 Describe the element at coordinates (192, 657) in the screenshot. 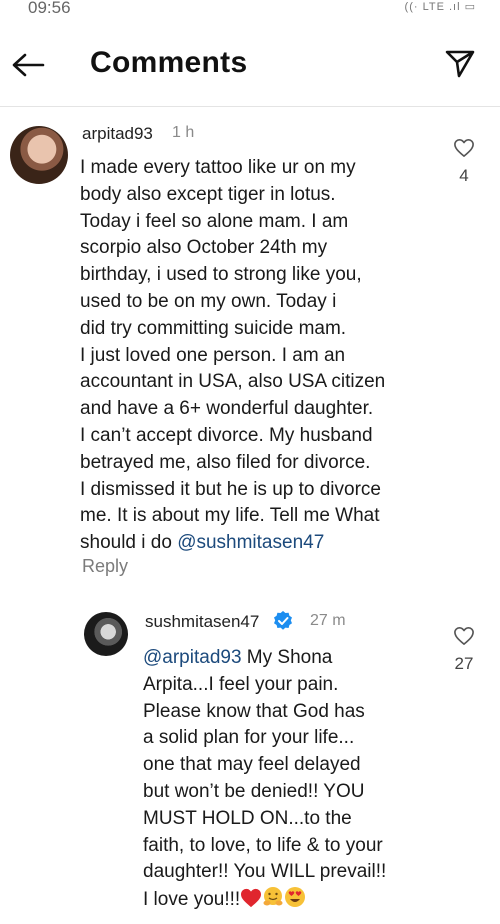

I see `comment-mention: @arpitad93` at that location.